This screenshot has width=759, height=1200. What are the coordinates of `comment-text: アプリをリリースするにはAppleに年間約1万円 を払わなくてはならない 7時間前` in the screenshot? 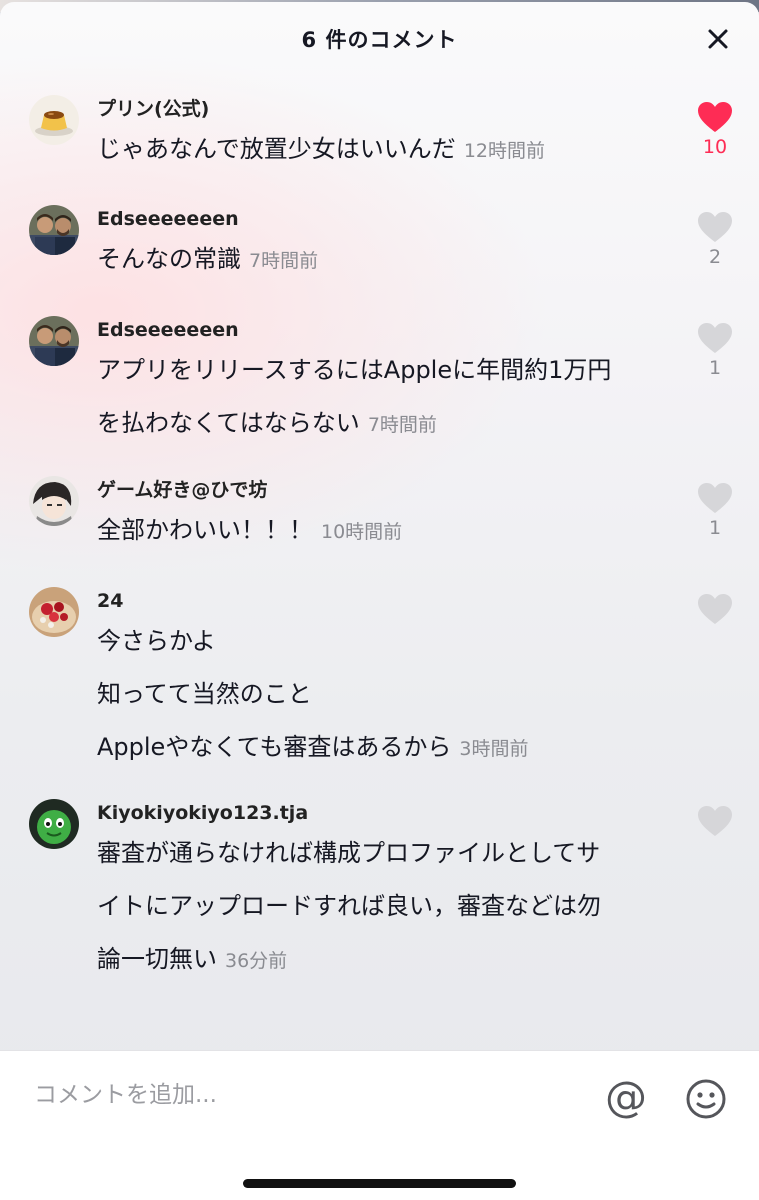 It's located at (387, 398).